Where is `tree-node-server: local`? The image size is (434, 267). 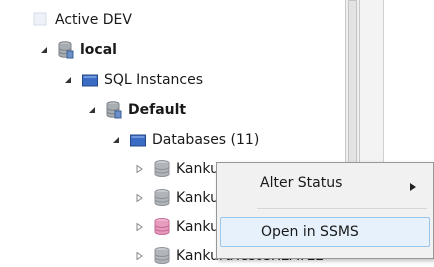 tree-node-server: local is located at coordinates (78, 50).